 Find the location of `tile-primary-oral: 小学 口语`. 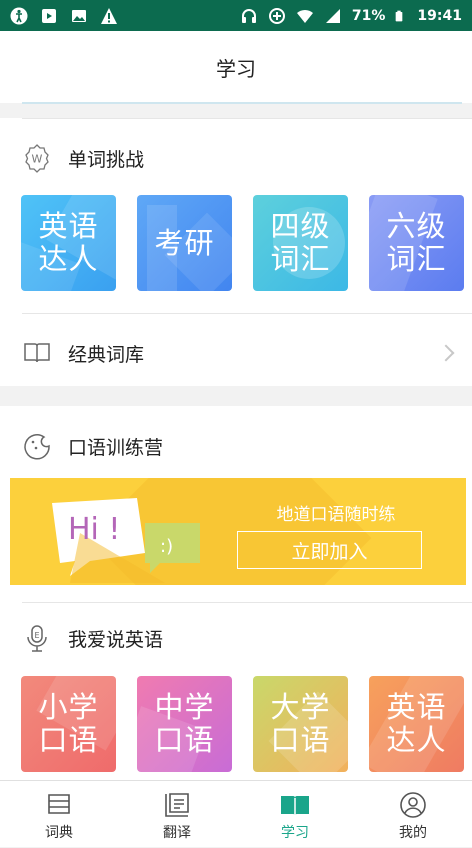

tile-primary-oral: 小学 口语 is located at coordinates (68, 724).